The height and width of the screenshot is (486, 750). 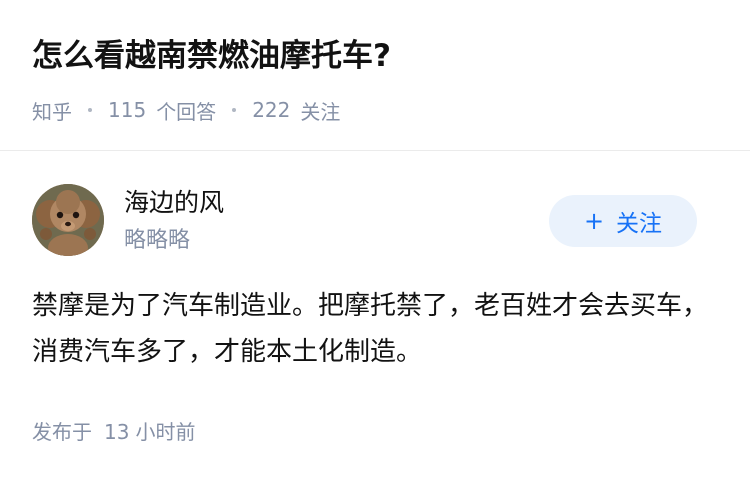 I want to click on answer-count-label: 个回答, so click(x=186, y=111).